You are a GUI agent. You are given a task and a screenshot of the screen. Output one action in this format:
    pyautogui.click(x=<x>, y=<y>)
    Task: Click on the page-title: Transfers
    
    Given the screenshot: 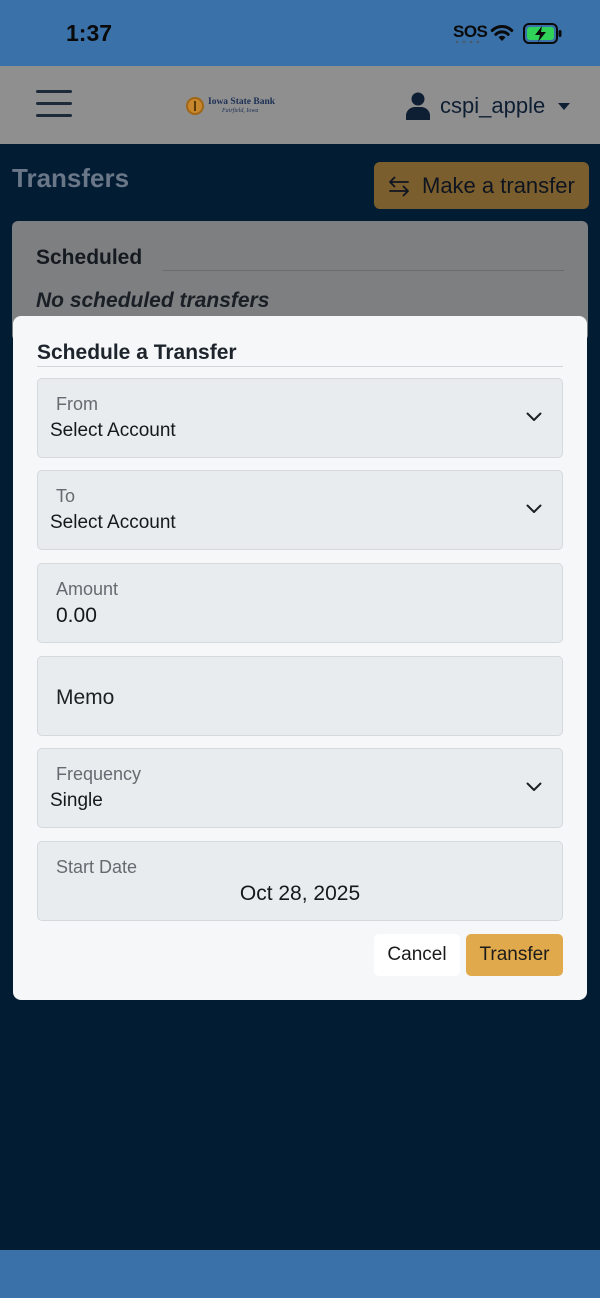 What is the action you would take?
    pyautogui.click(x=71, y=178)
    